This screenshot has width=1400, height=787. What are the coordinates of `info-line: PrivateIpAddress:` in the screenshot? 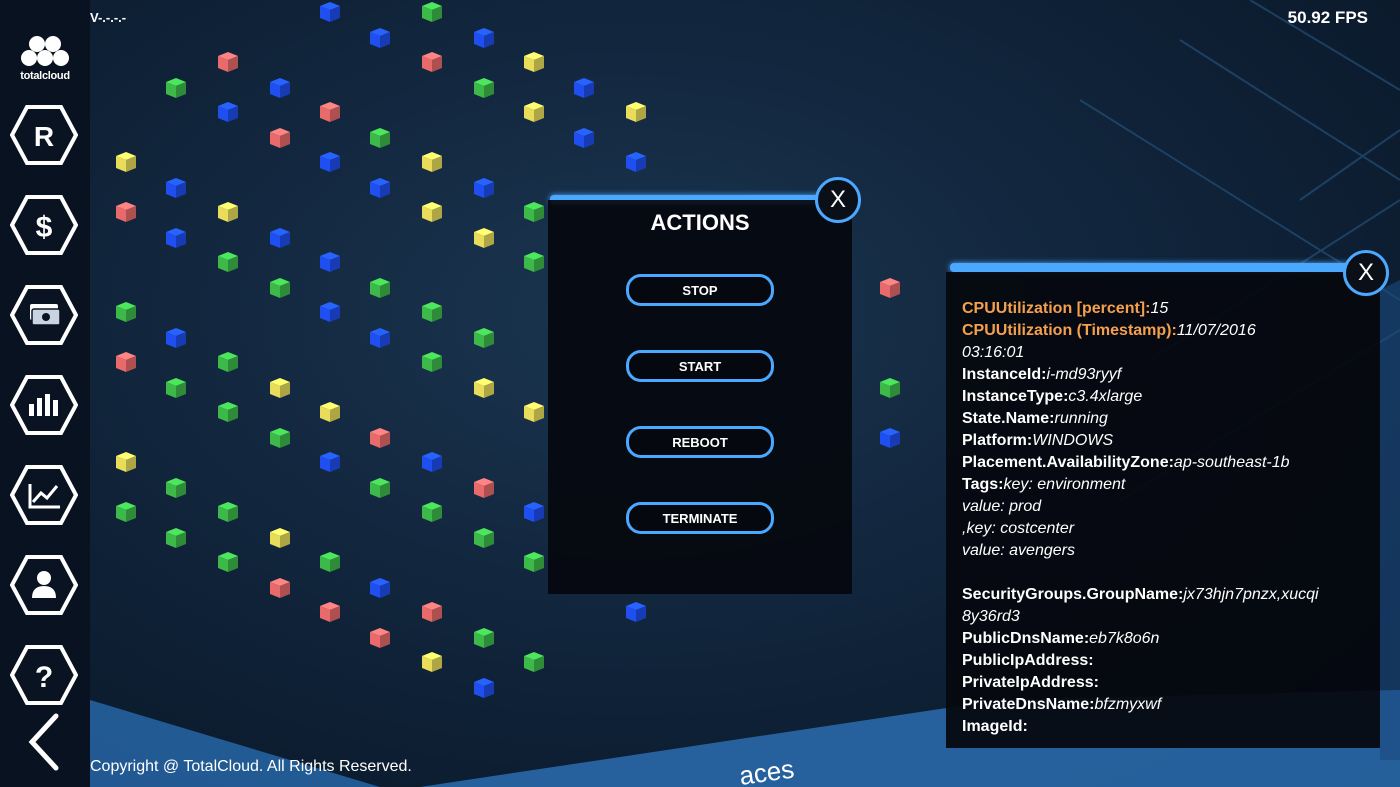 It's located at (1167, 683).